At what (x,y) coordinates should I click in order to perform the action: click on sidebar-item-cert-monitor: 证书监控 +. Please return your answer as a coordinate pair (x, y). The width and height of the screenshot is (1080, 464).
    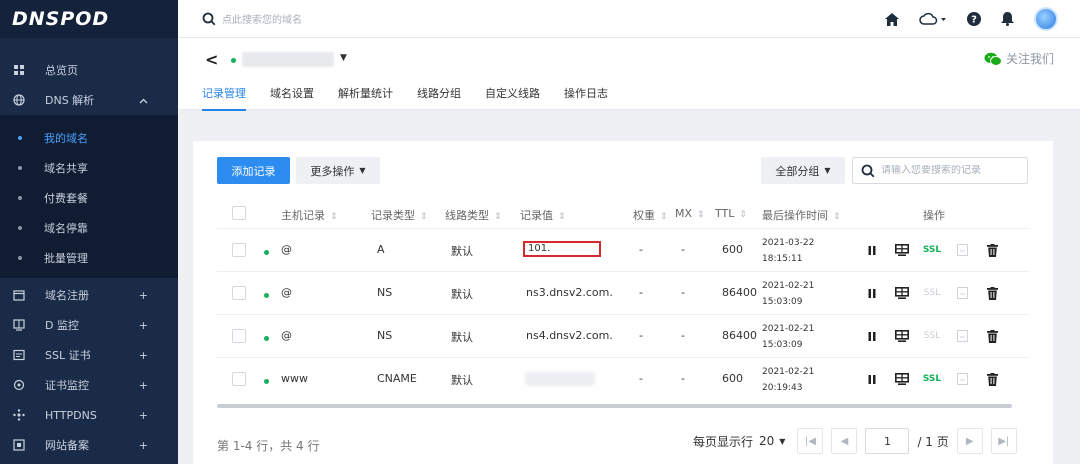
    Looking at the image, I should click on (89, 385).